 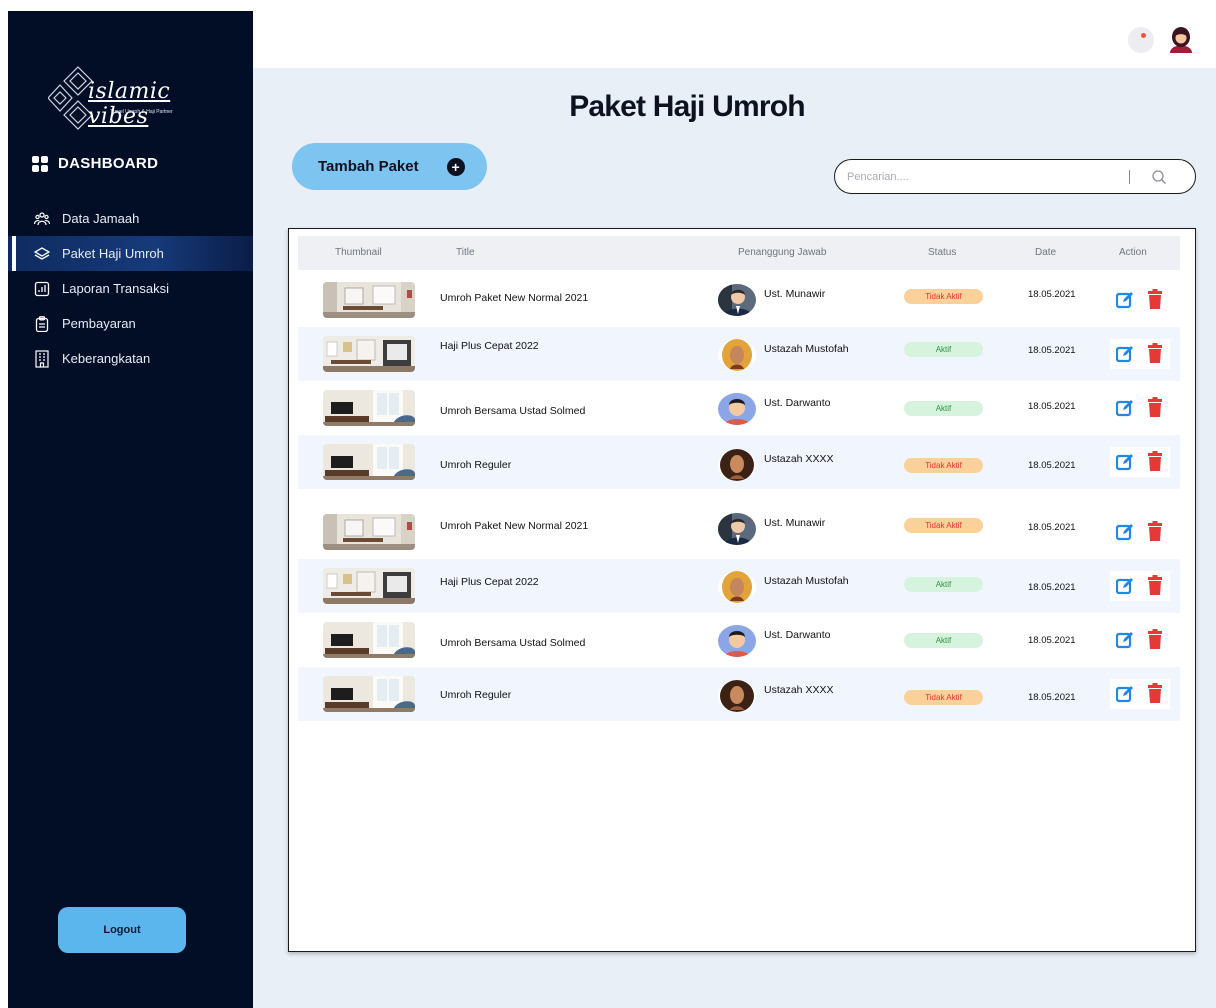 What do you see at coordinates (795, 523) in the screenshot?
I see `pj-name: Ust. Munawir` at bounding box center [795, 523].